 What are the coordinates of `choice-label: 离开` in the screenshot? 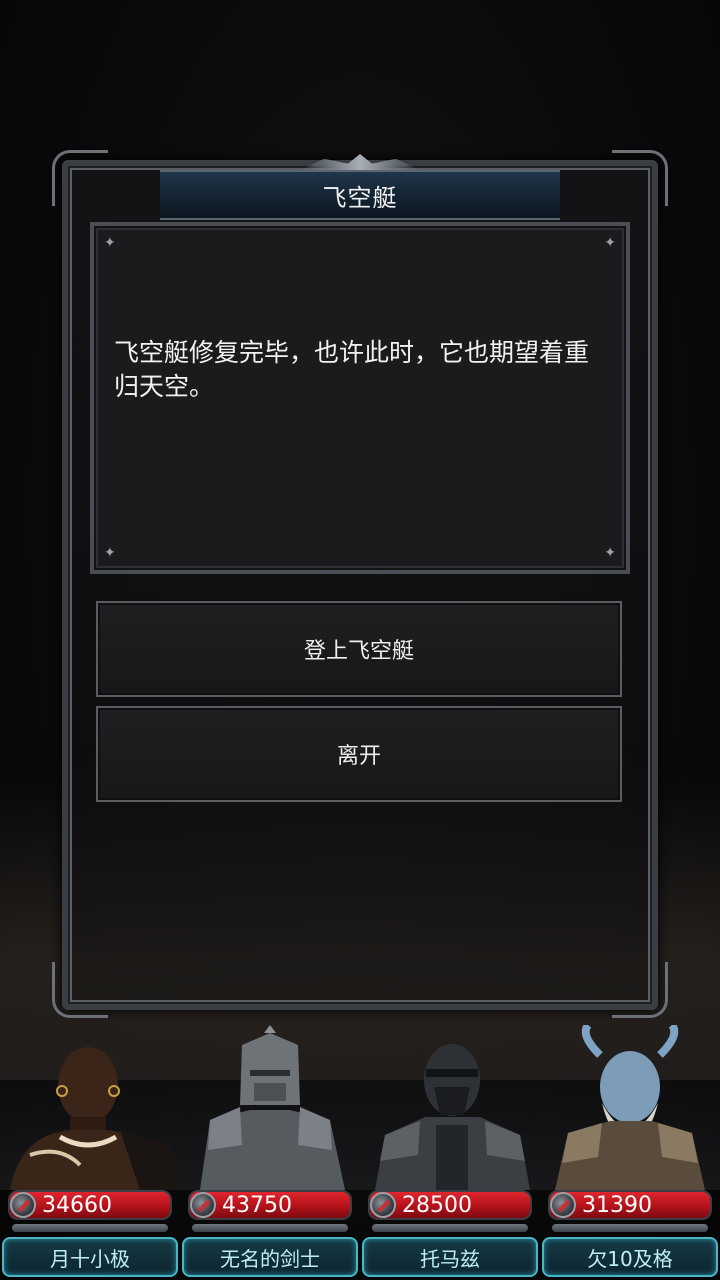 It's located at (358, 756).